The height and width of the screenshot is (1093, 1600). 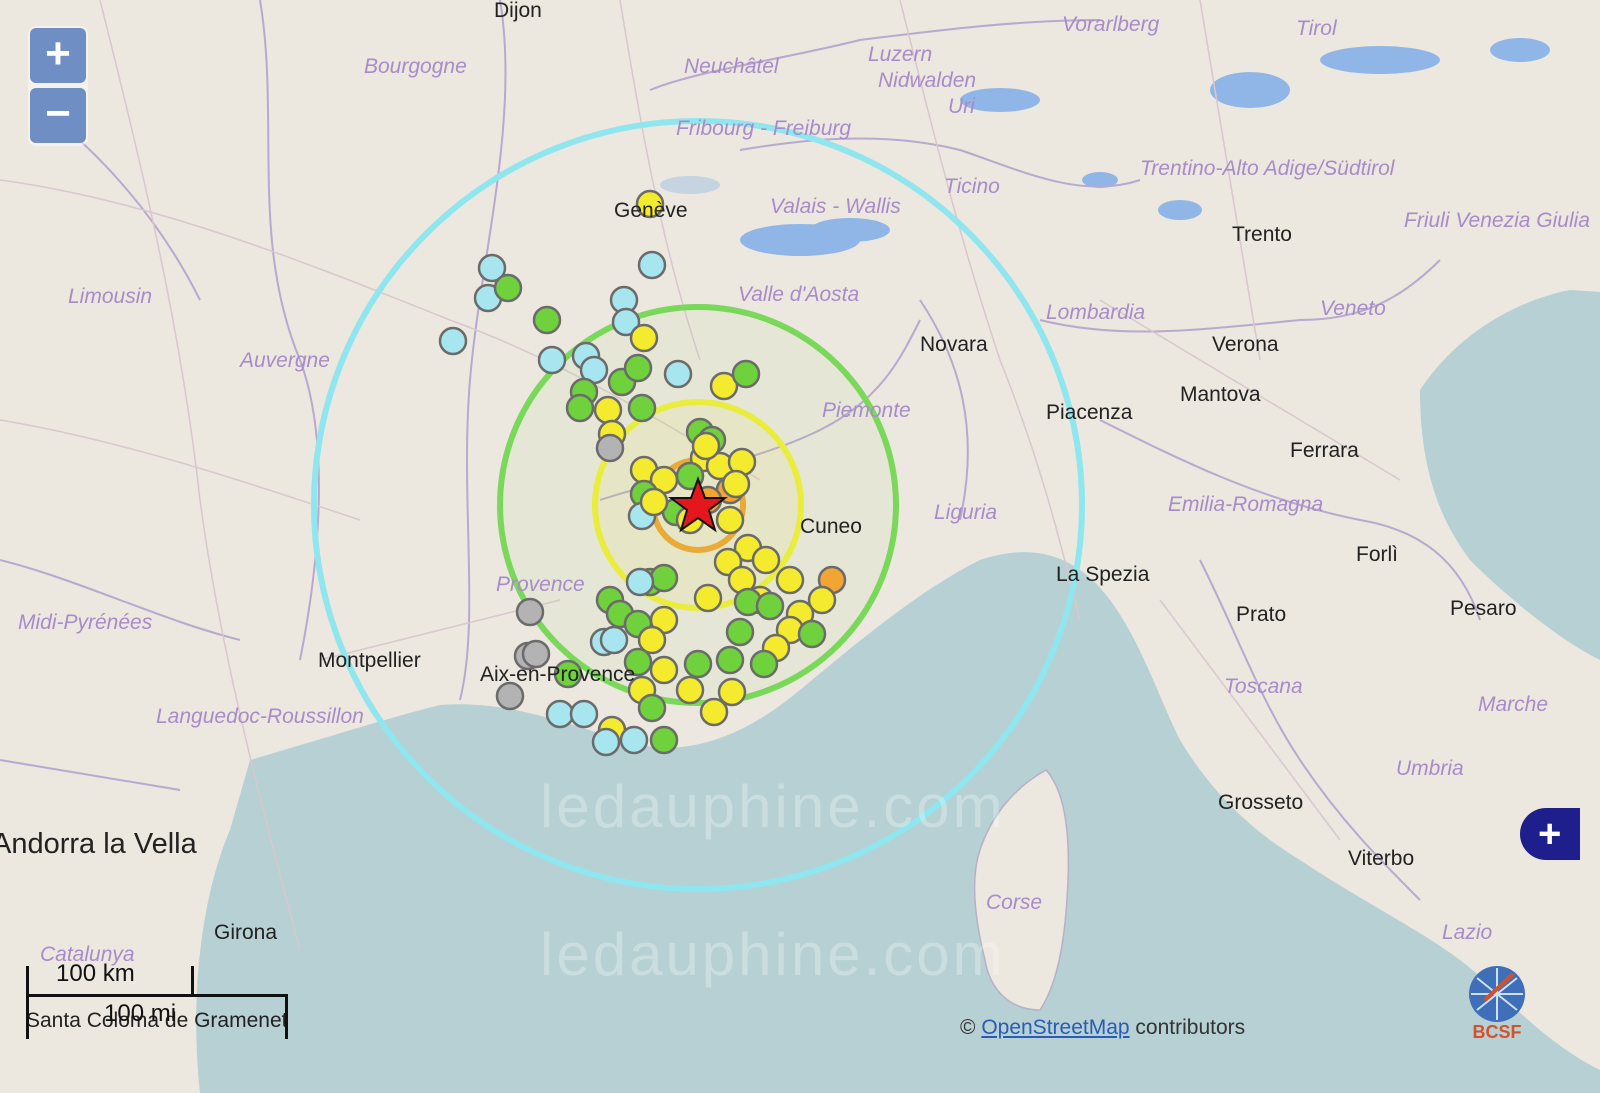 I want to click on region-label: Veneto, so click(x=1353, y=308).